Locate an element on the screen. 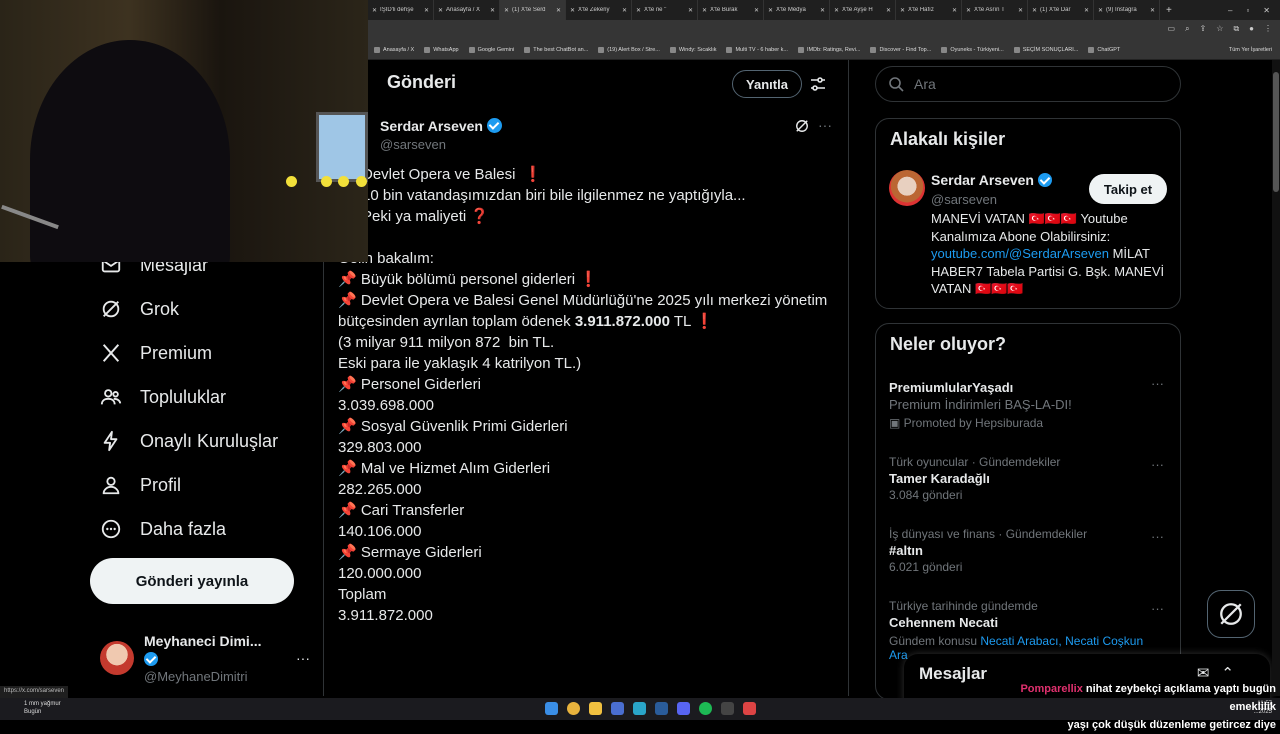  new-tab-button: + is located at coordinates (1169, 10).